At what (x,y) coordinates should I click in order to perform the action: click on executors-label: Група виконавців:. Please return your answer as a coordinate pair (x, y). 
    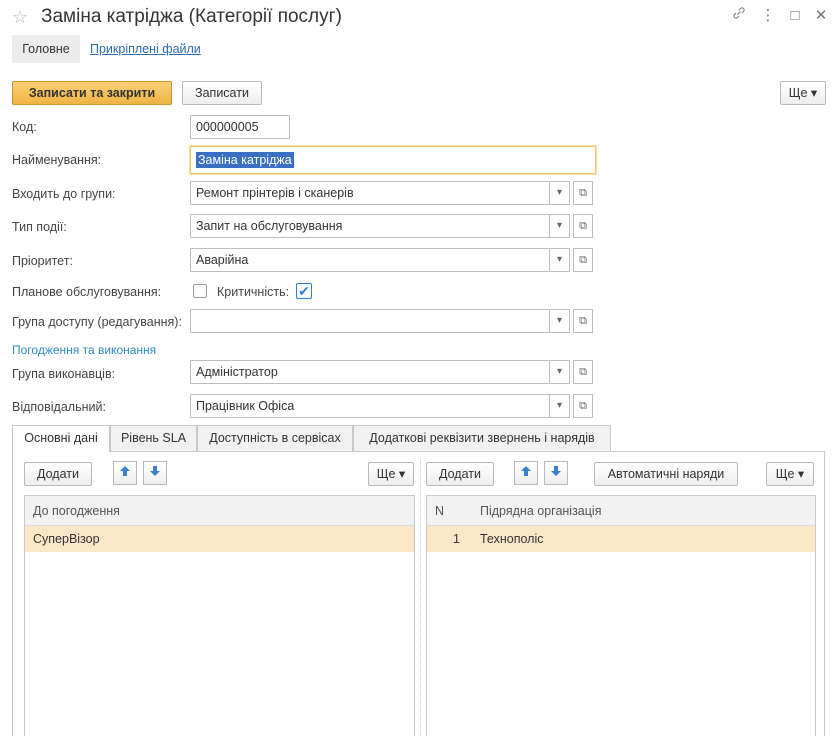
    Looking at the image, I should click on (64, 374).